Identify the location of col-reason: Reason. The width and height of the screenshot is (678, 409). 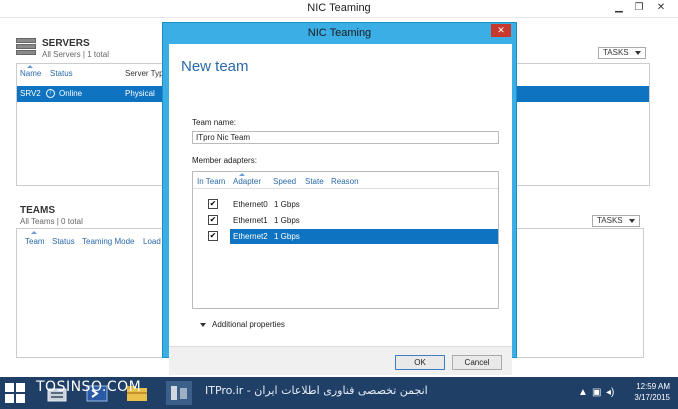
(345, 181).